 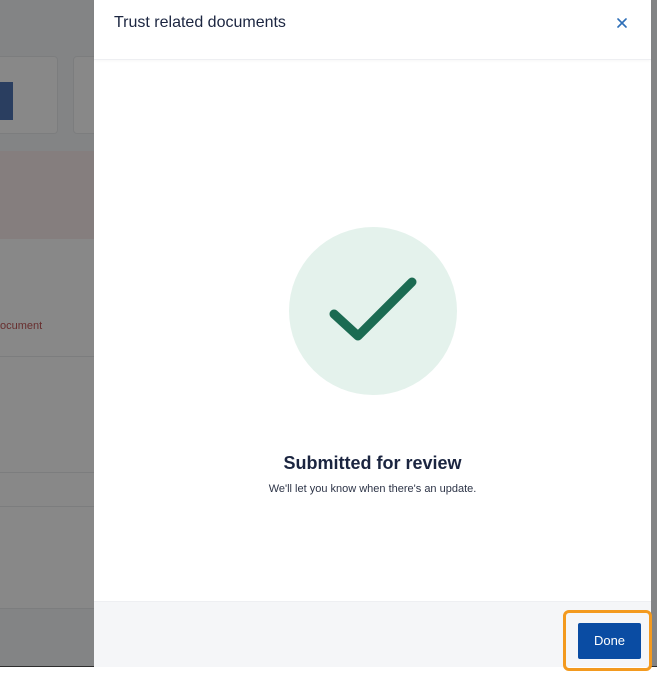 I want to click on checkmark-icon, so click(x=372, y=309).